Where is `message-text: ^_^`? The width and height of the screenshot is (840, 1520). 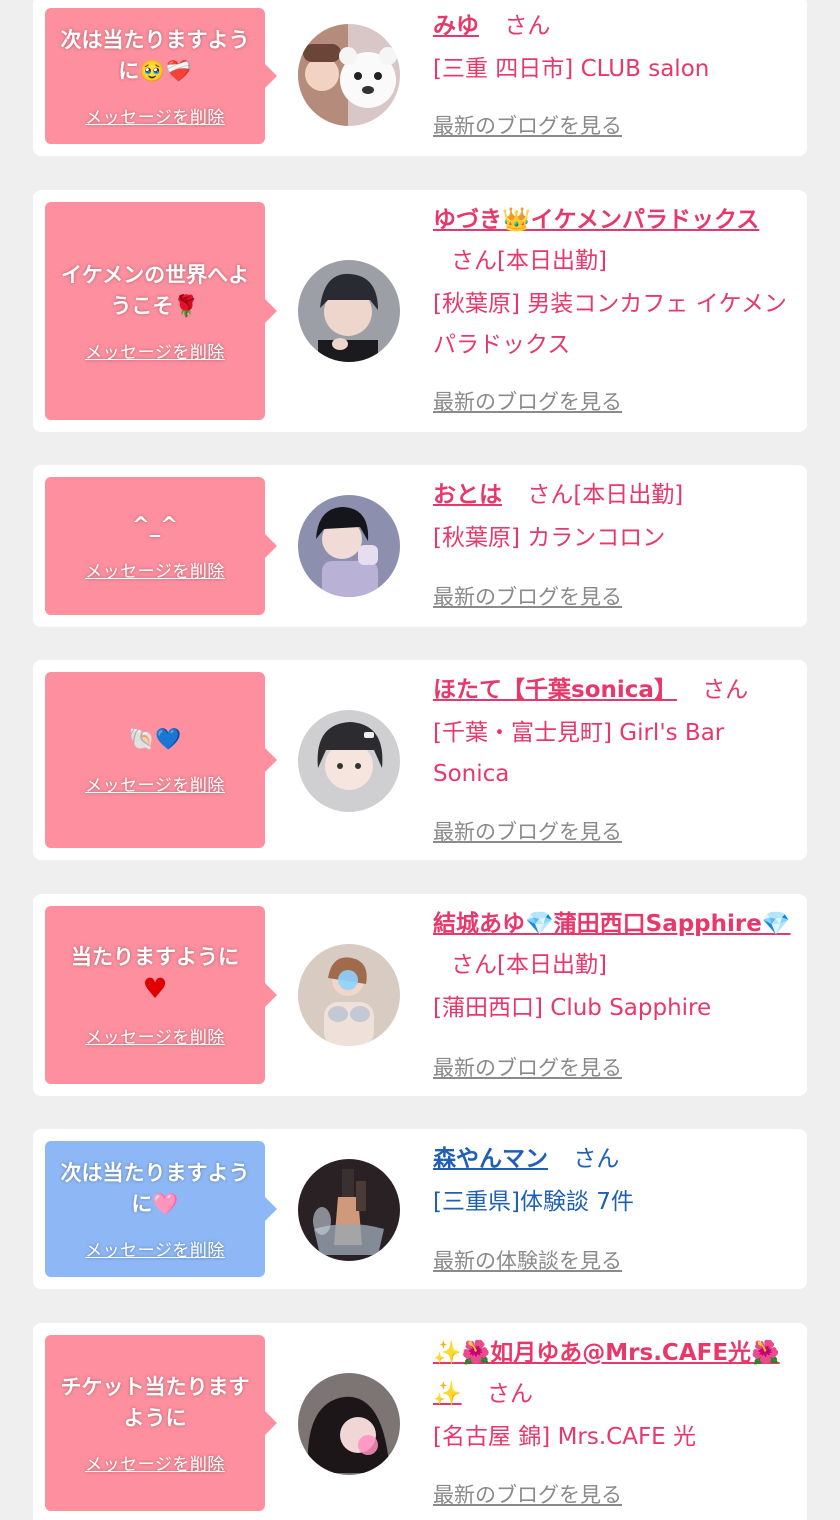
message-text: ^_^ is located at coordinates (155, 525).